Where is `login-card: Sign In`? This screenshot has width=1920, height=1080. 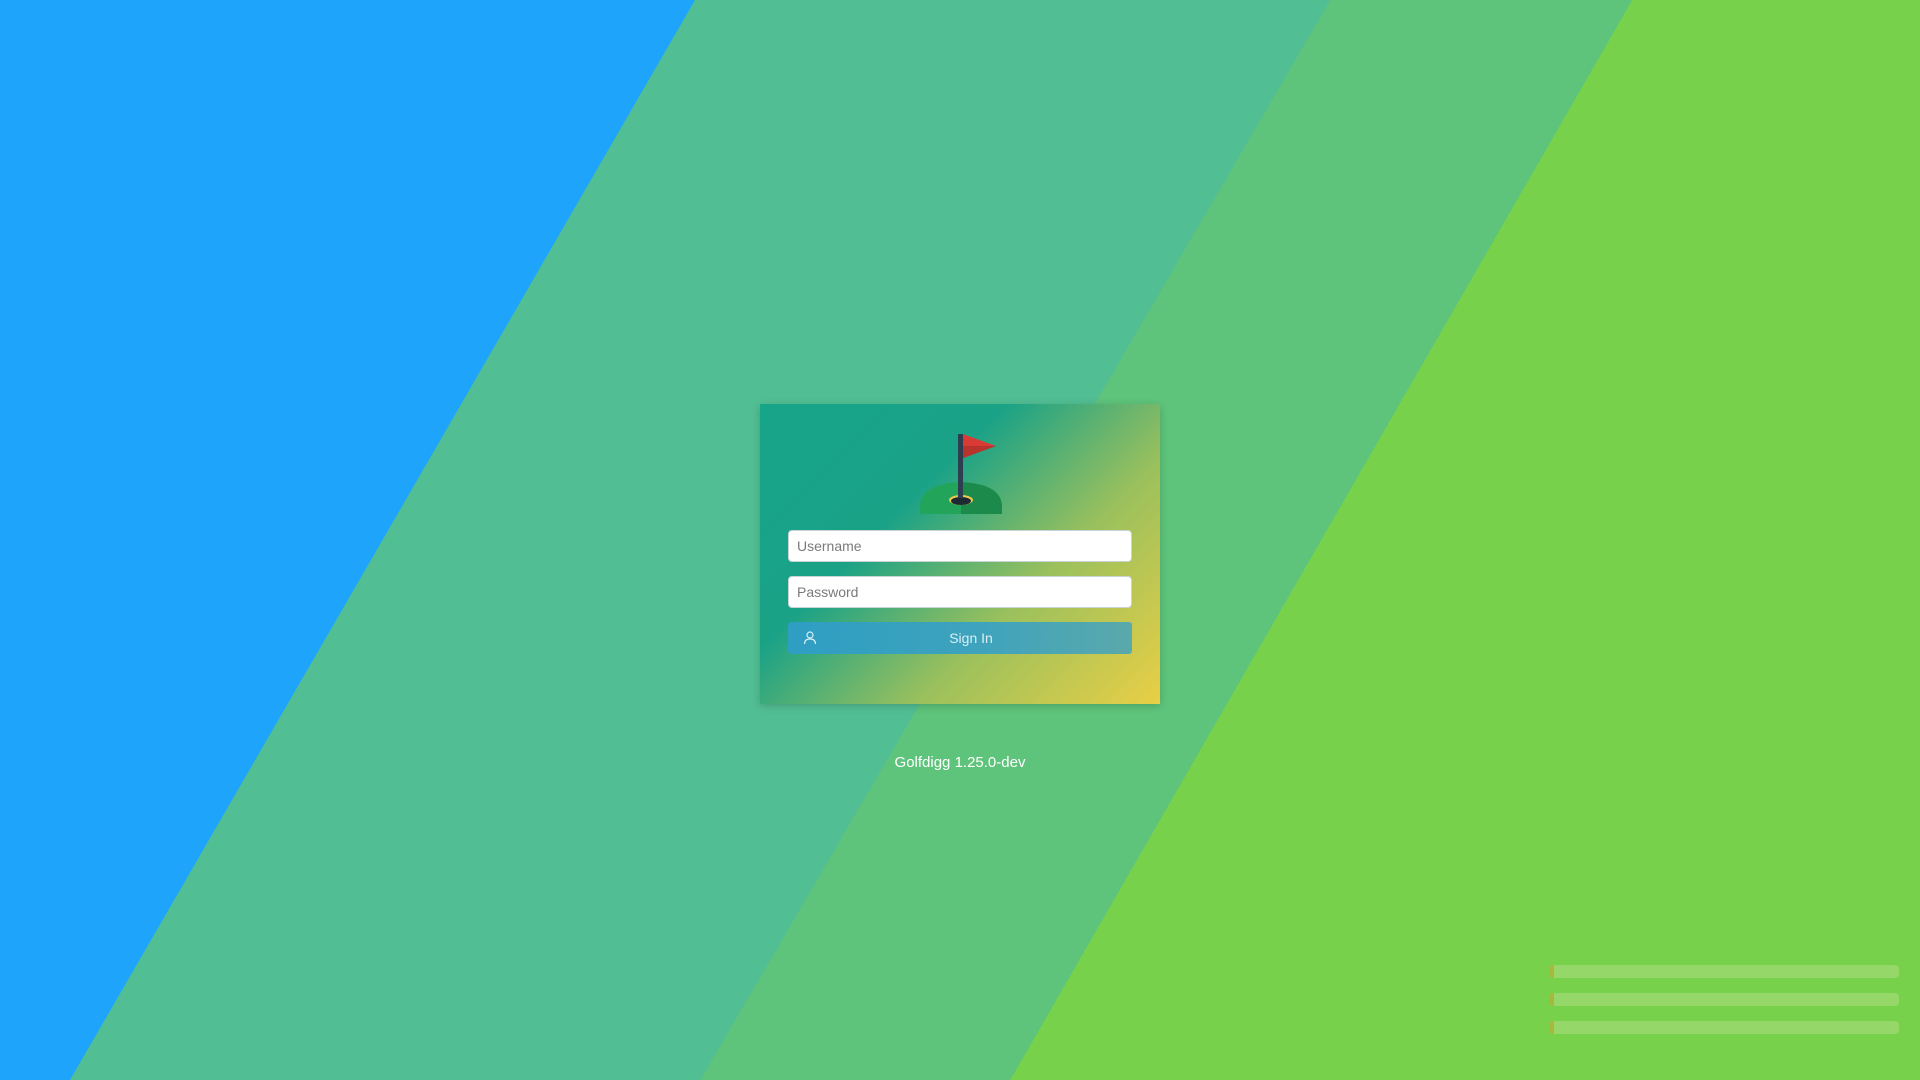
login-card: Sign In is located at coordinates (960, 554).